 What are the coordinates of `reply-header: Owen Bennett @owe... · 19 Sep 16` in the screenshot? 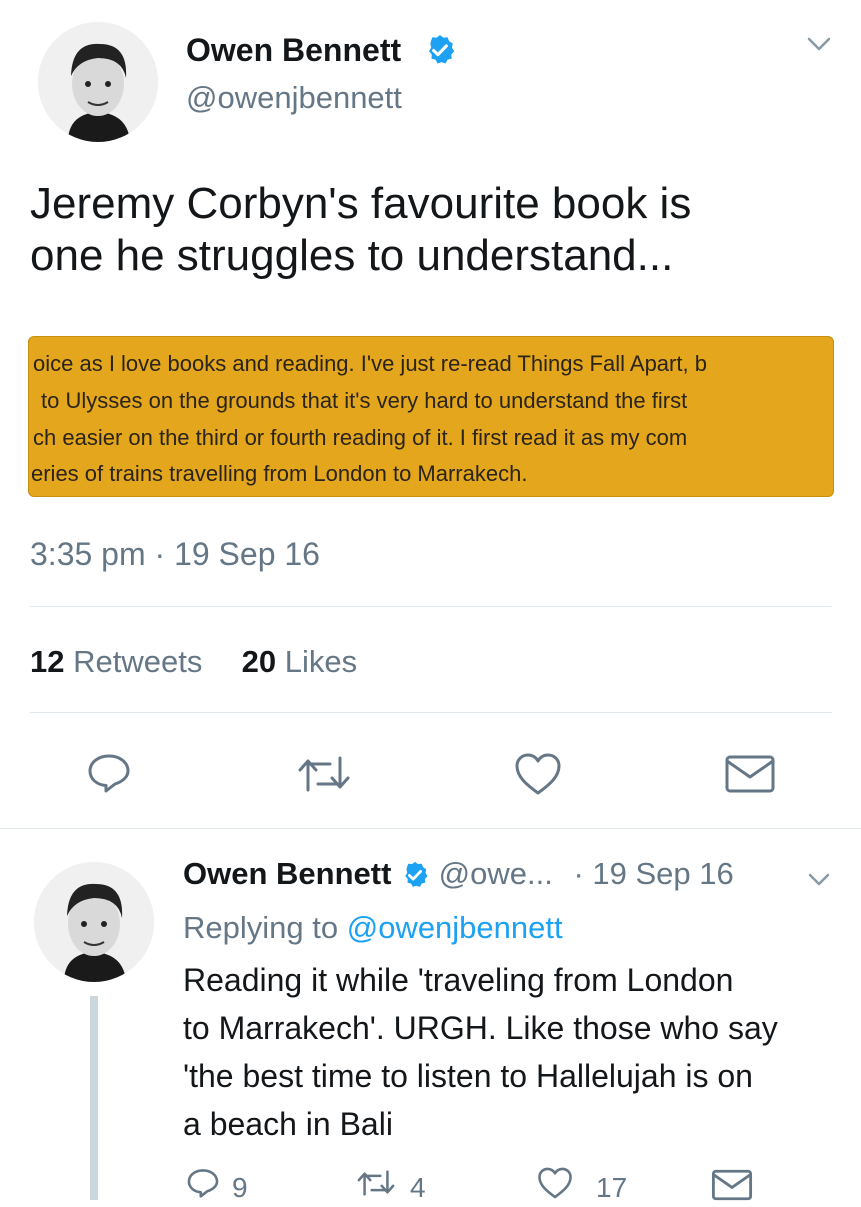 It's located at (458, 875).